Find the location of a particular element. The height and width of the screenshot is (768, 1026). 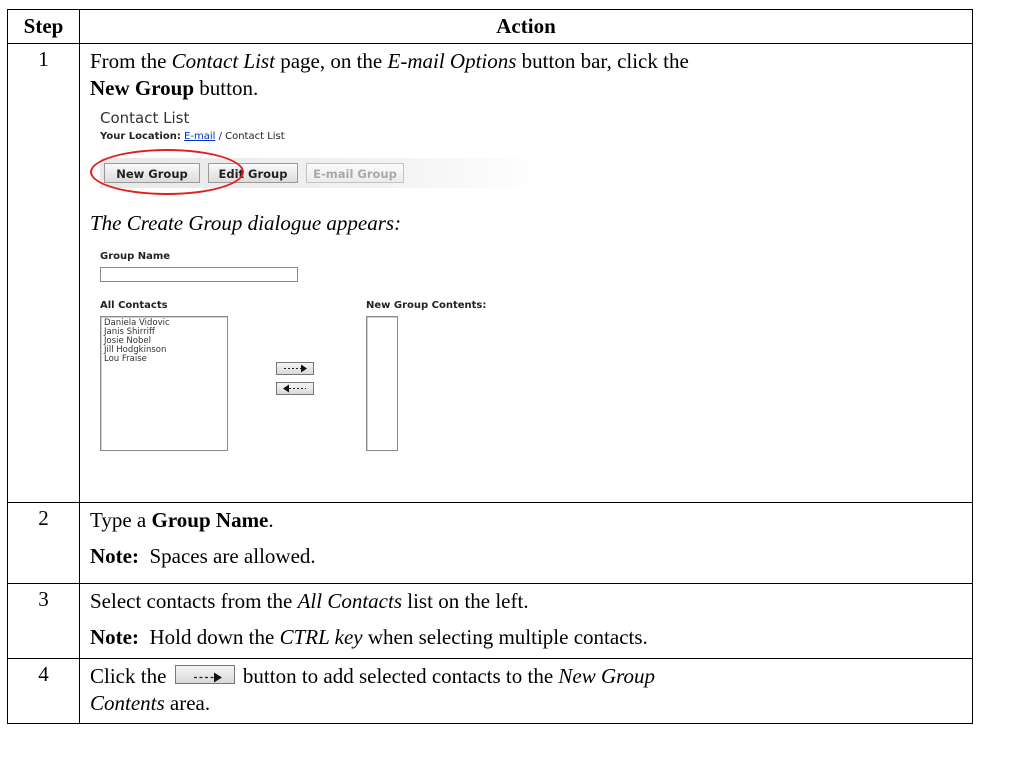

note-text: Spaces are allowed. is located at coordinates (227, 556).